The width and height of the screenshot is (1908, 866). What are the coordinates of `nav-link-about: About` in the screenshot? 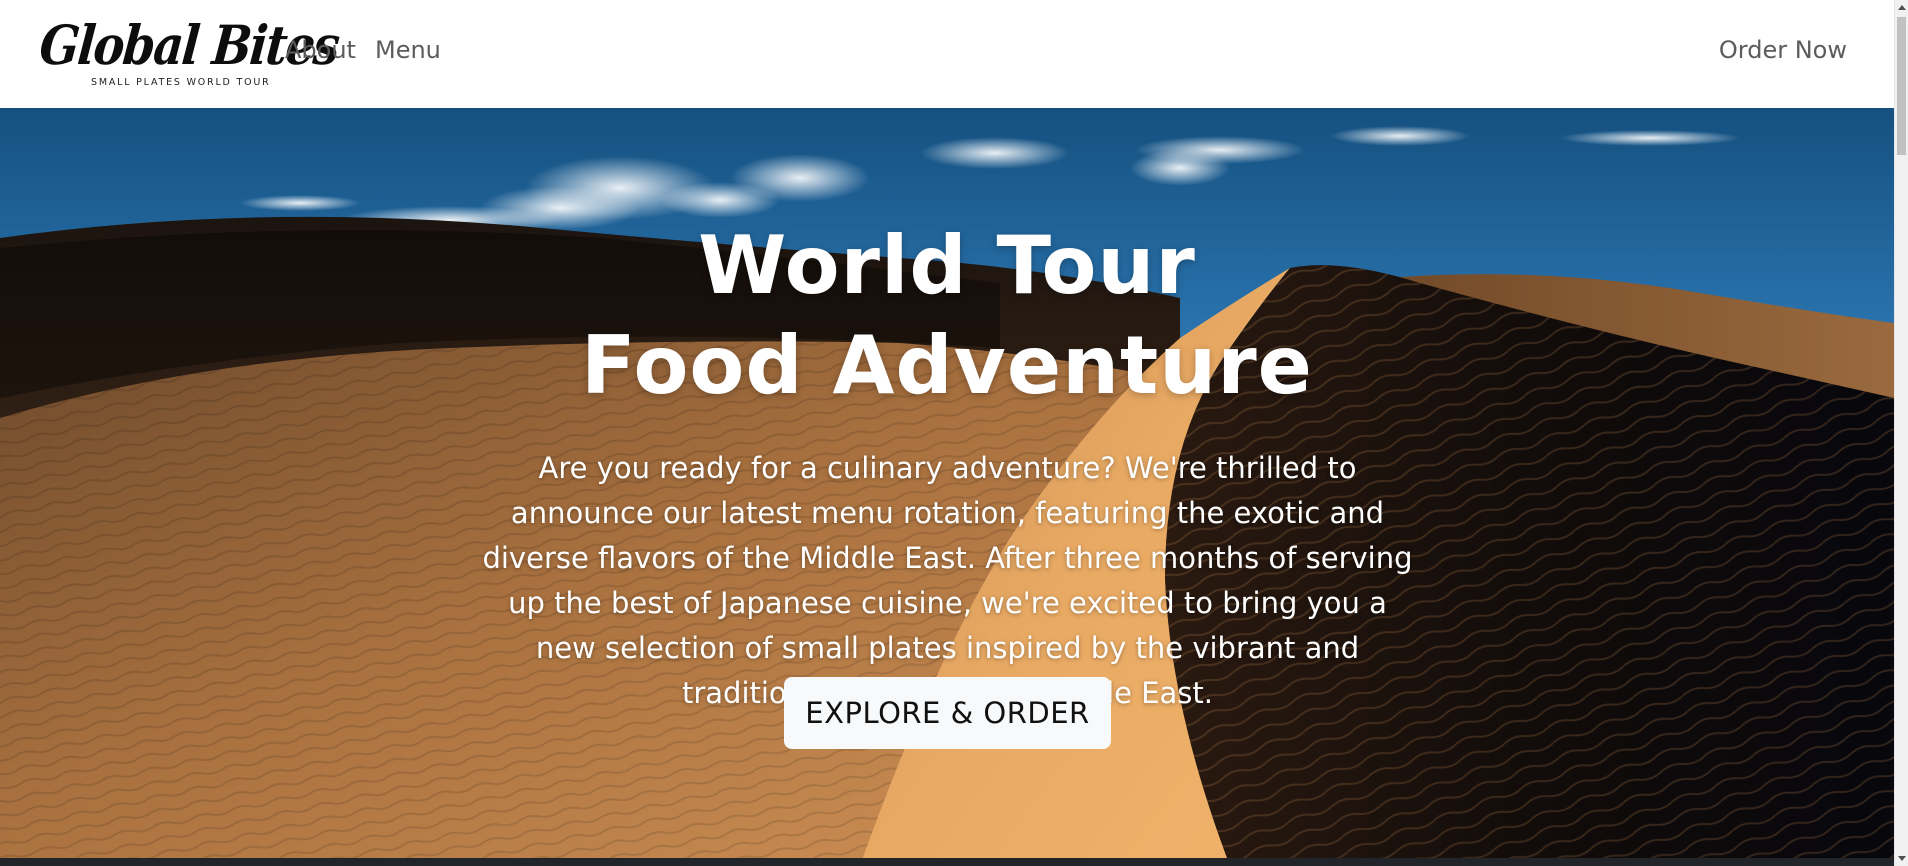 It's located at (320, 50).